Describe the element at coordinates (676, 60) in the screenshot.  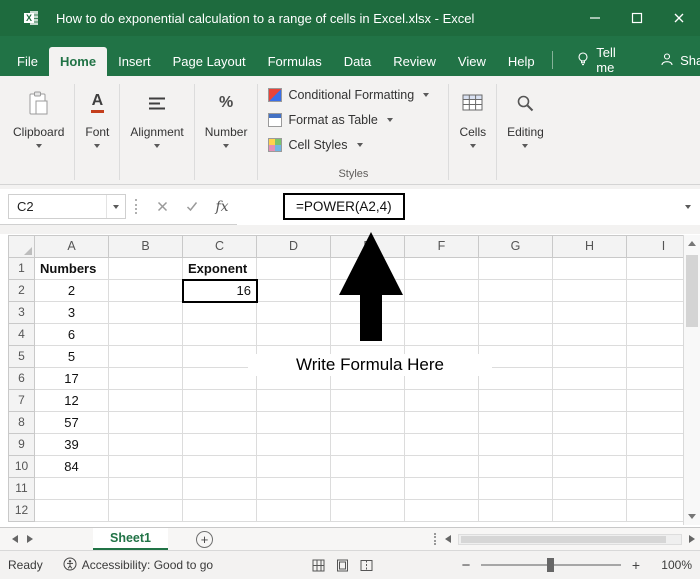
I see `share-button: Share` at that location.